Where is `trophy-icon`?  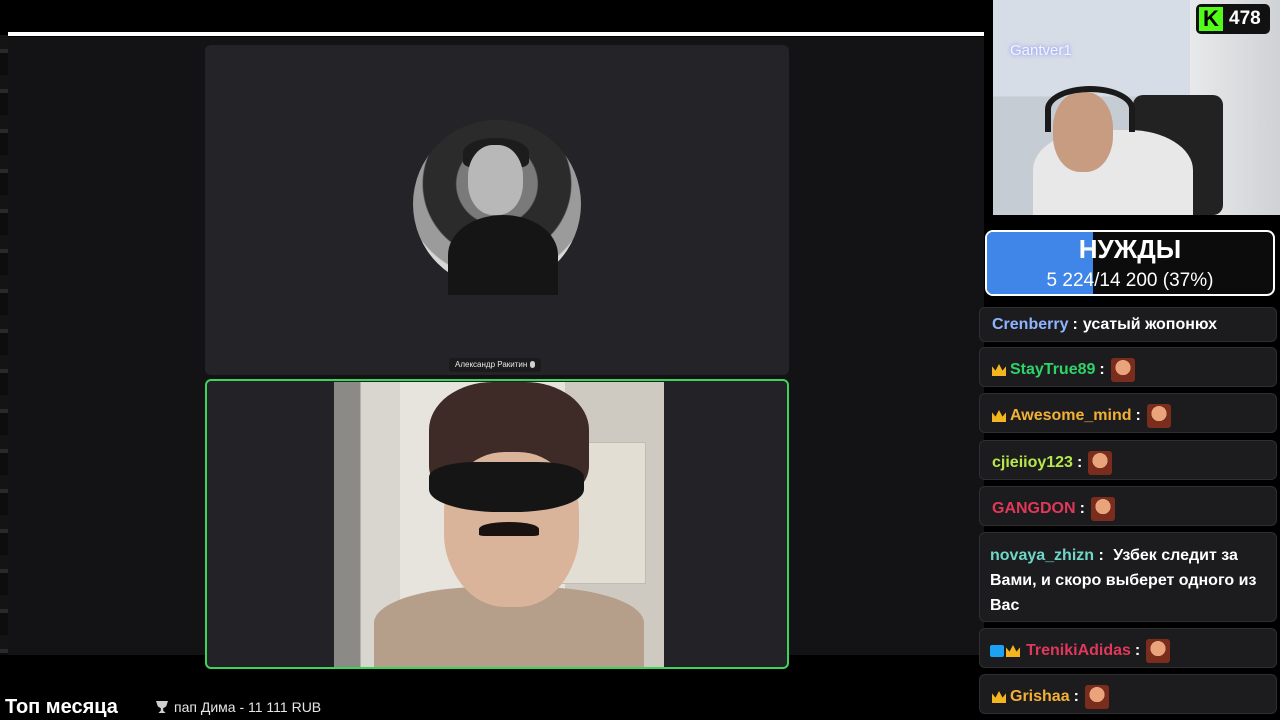
trophy-icon is located at coordinates (162, 707).